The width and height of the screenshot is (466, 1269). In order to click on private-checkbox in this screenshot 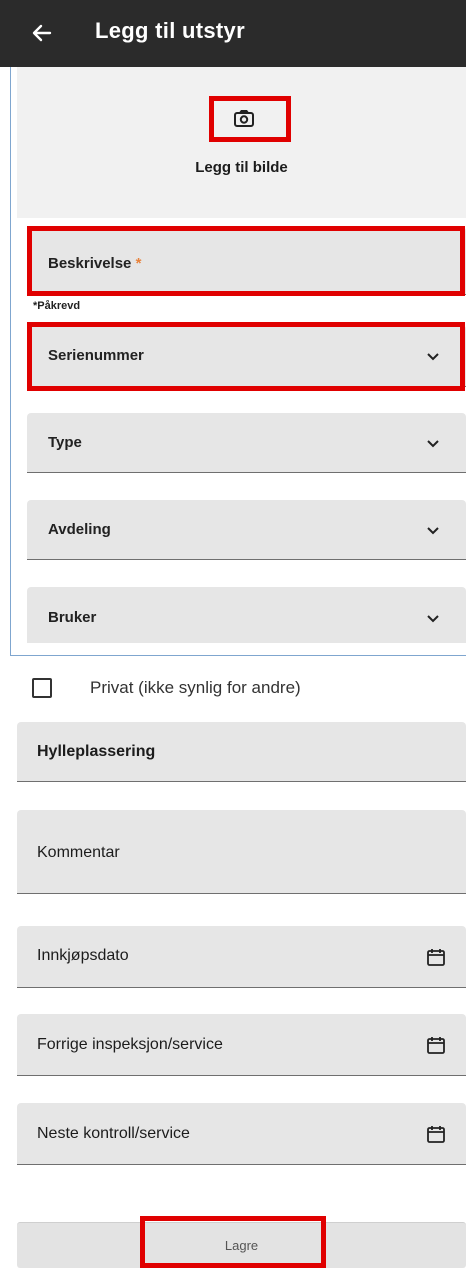, I will do `click(42, 688)`.